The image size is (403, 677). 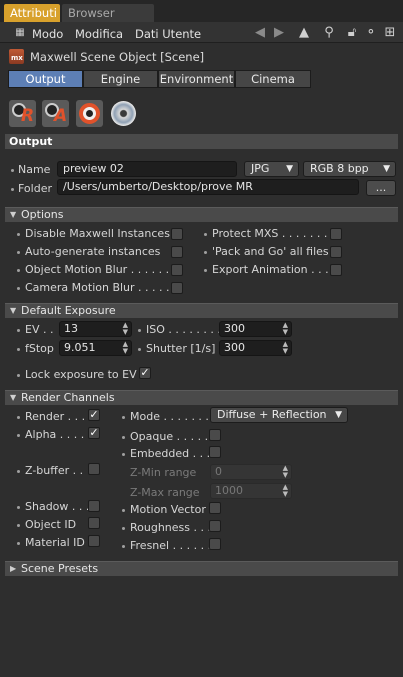 What do you see at coordinates (201, 310) in the screenshot?
I see `exposure-section-header: ▼ Default Exposure` at bounding box center [201, 310].